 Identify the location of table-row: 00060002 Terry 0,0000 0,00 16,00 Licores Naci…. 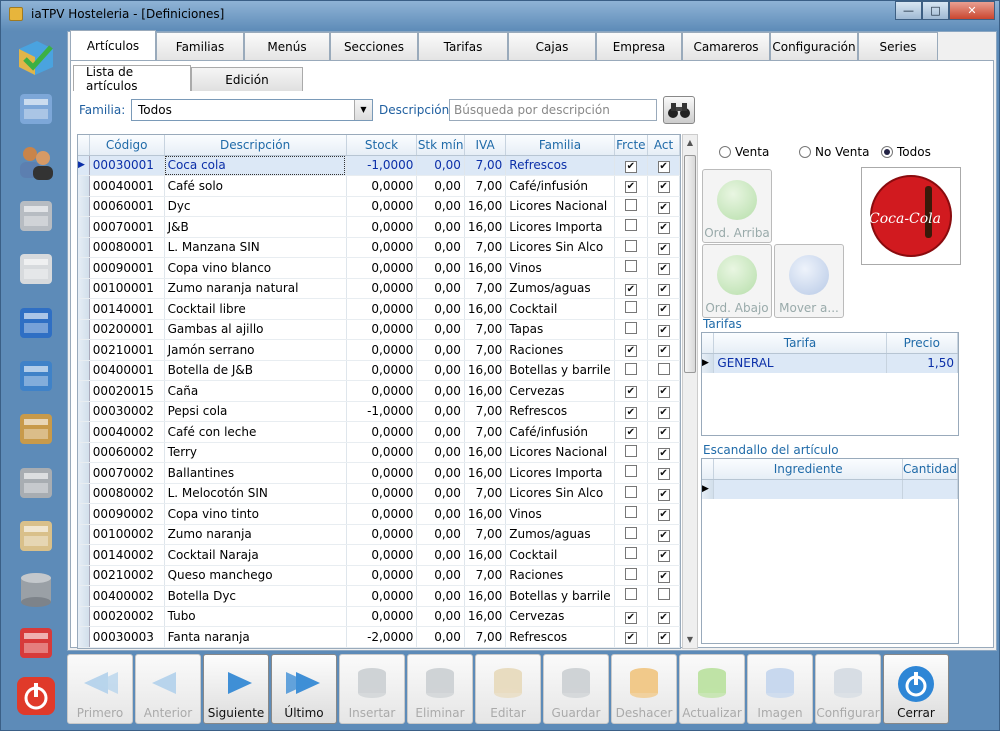
(379, 452).